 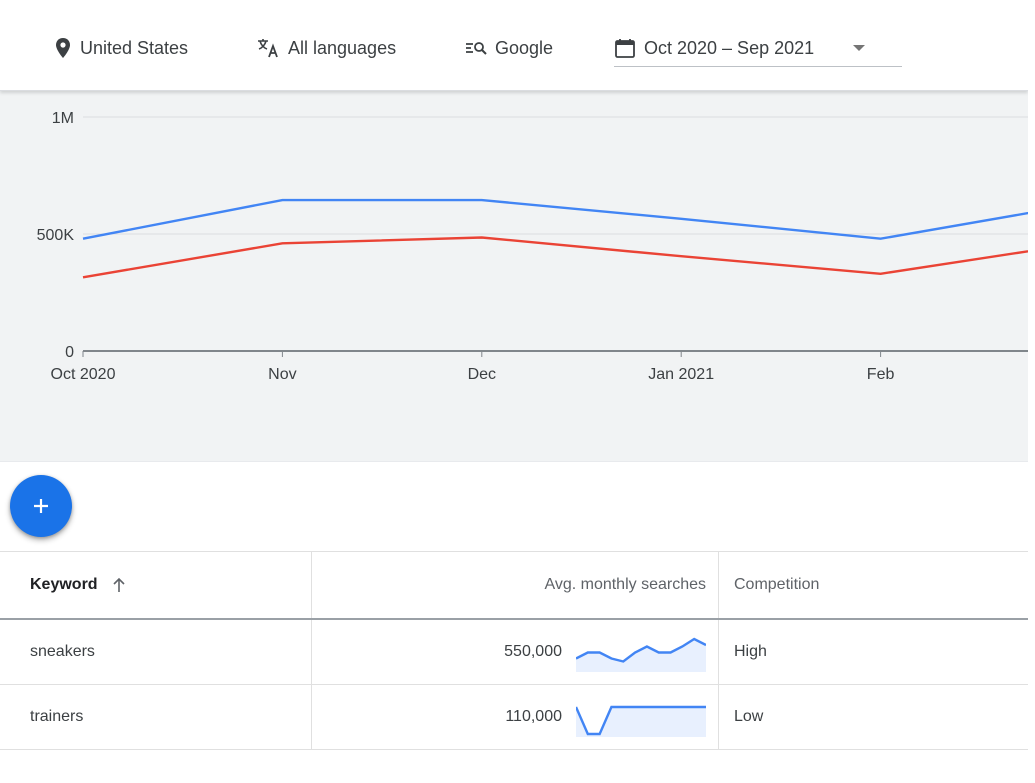 I want to click on table-row: trainers 110,000 Low, so click(x=514, y=717).